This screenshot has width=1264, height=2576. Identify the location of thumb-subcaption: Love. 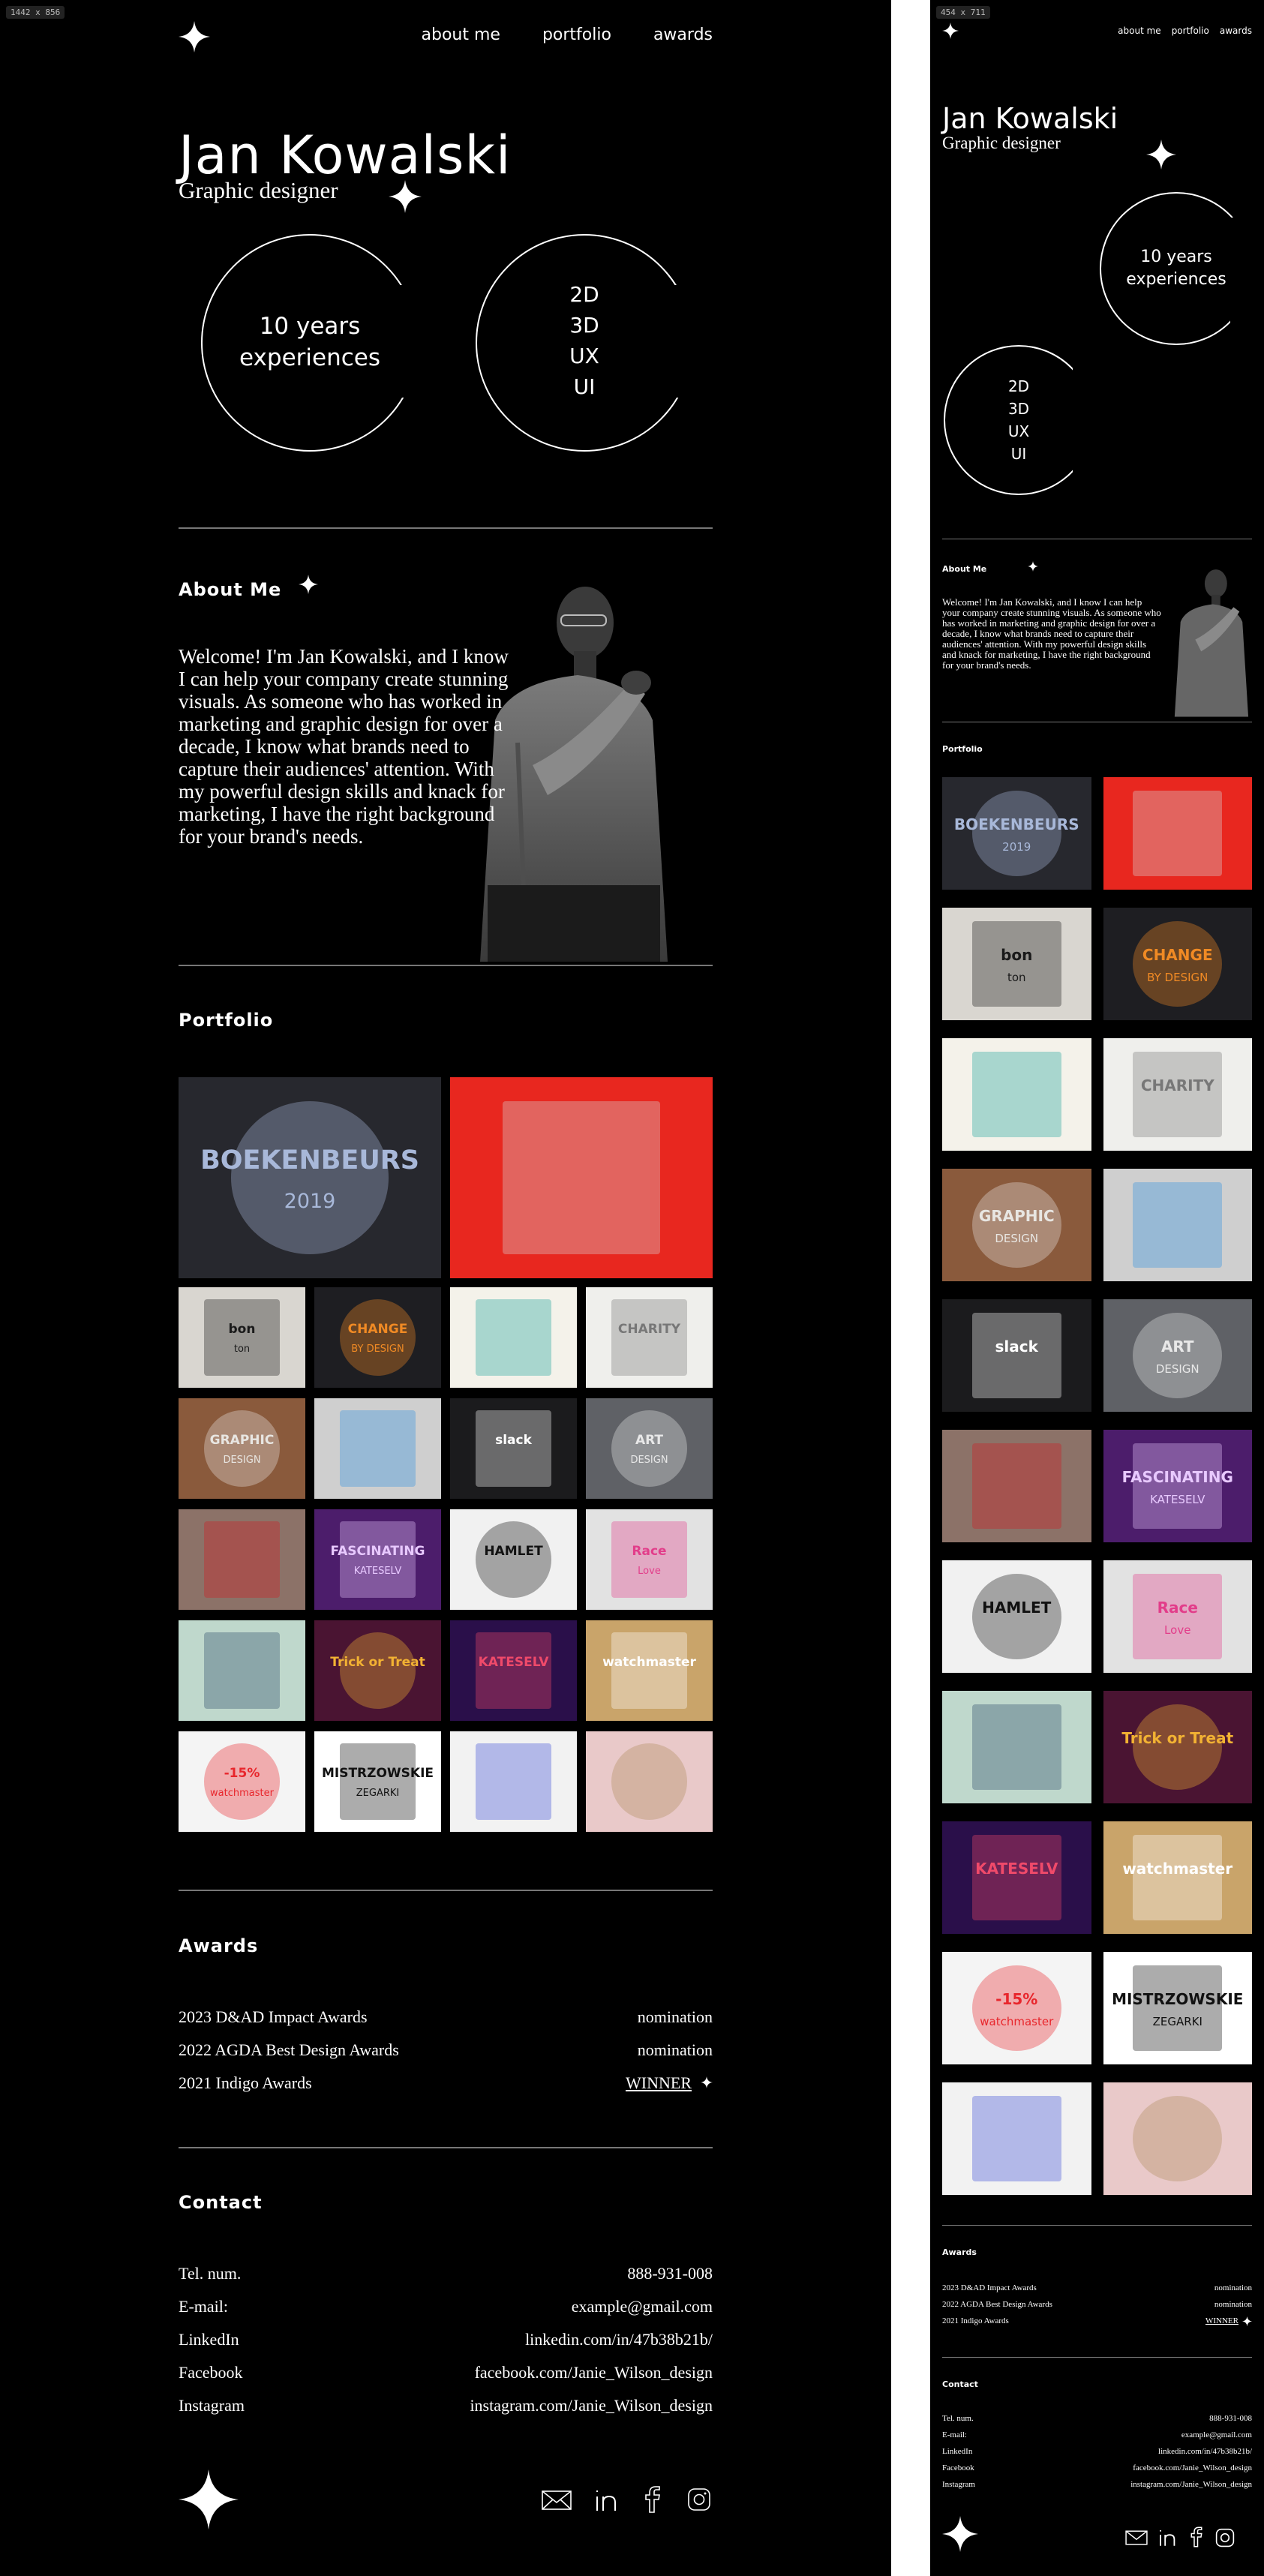
(649, 1572).